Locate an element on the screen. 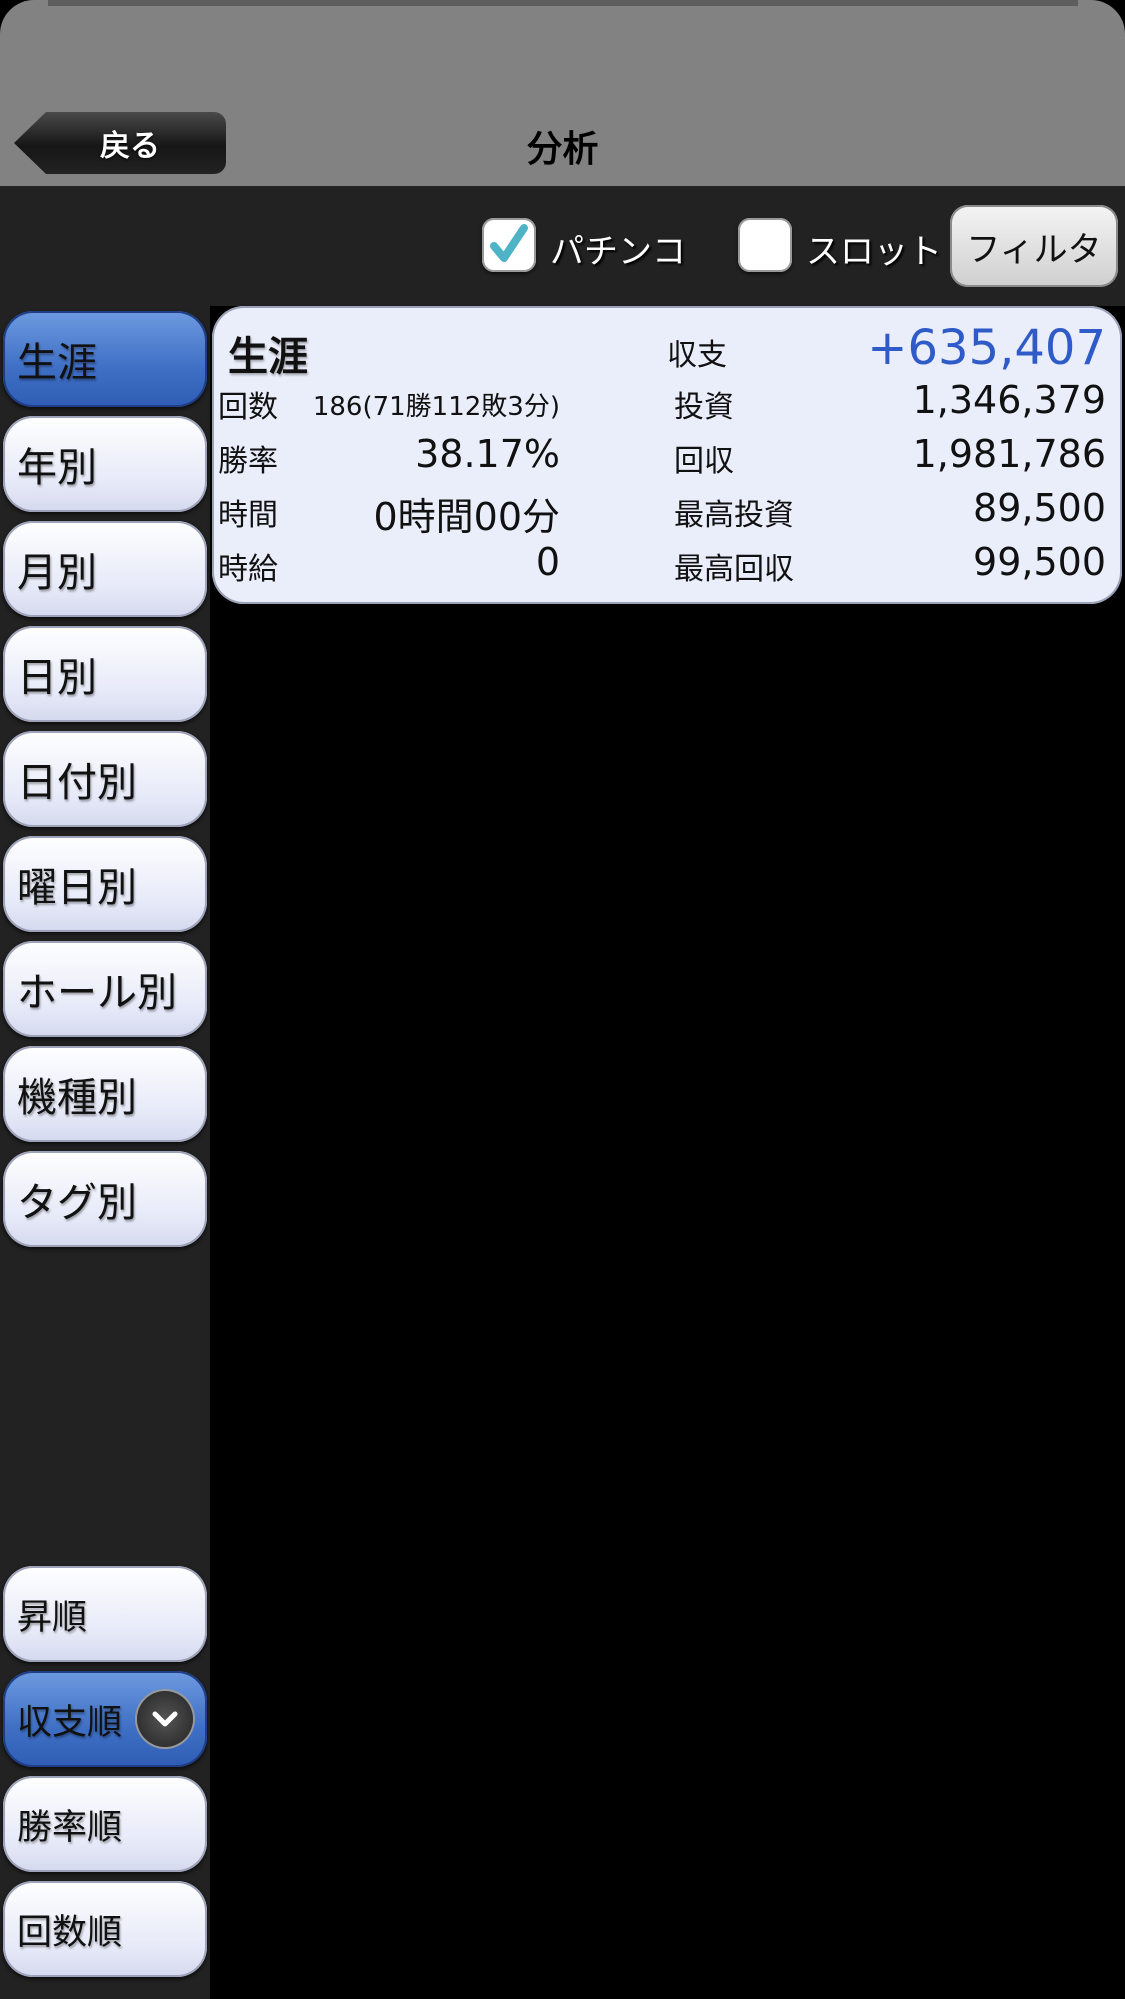  count-label: 回数 is located at coordinates (248, 407).